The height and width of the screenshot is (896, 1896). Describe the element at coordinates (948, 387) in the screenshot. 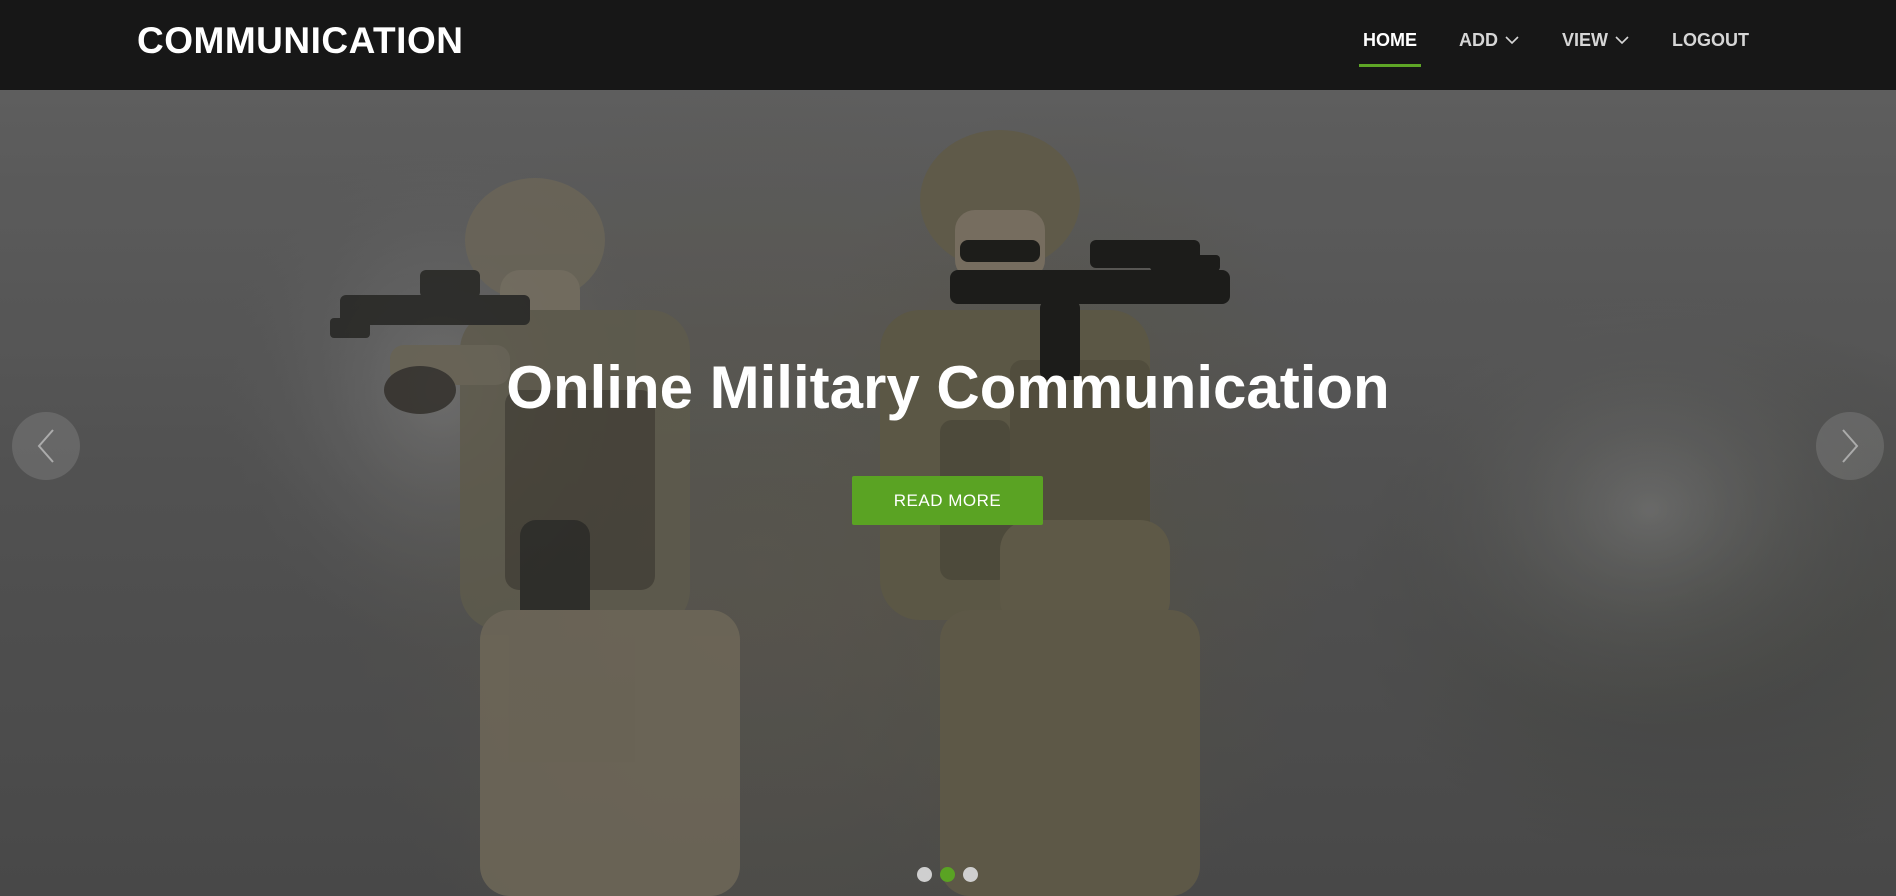

I see `hero-title: Online Military Communication` at that location.